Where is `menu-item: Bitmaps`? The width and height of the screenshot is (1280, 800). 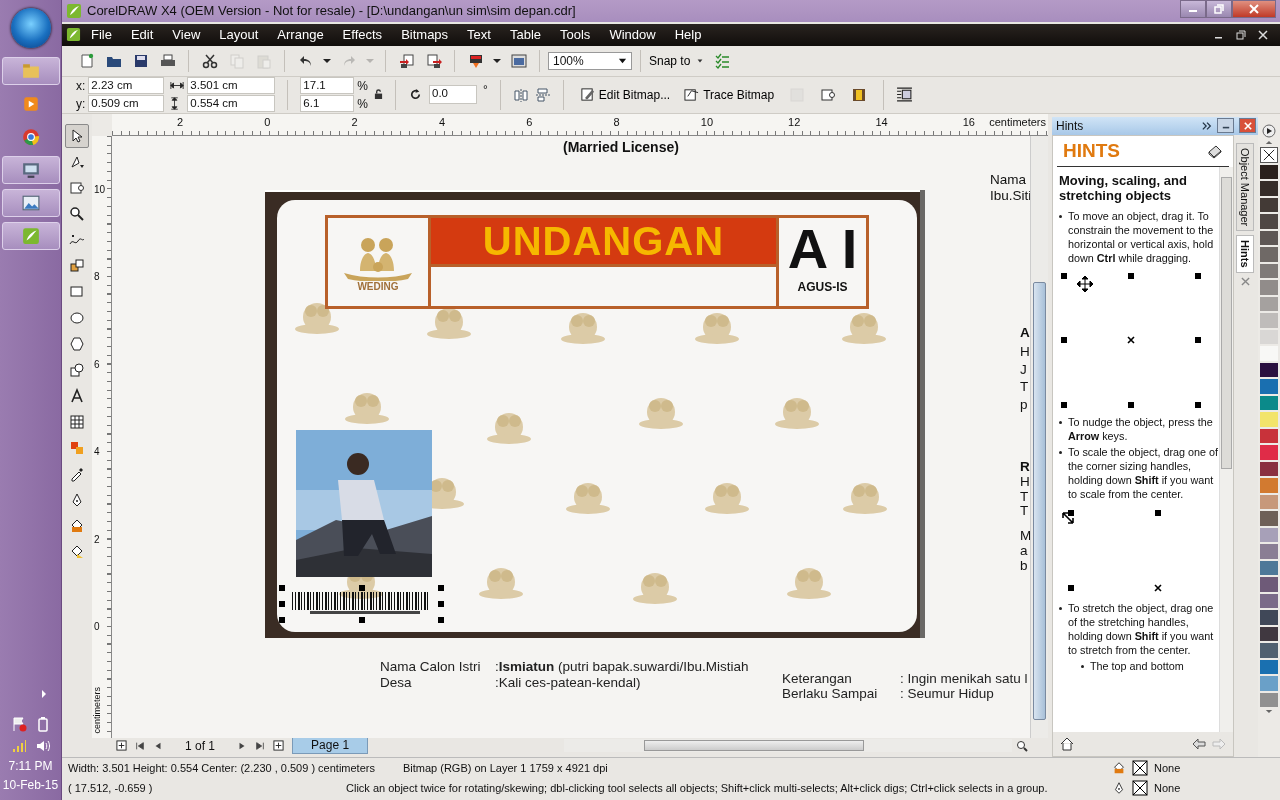 menu-item: Bitmaps is located at coordinates (424, 35).